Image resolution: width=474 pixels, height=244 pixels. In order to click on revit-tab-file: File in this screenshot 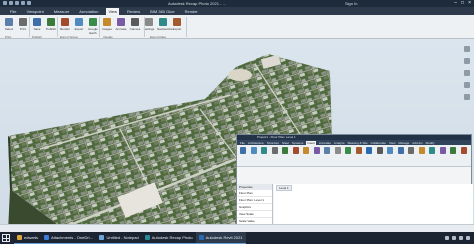, I will do `click(242, 143)`.